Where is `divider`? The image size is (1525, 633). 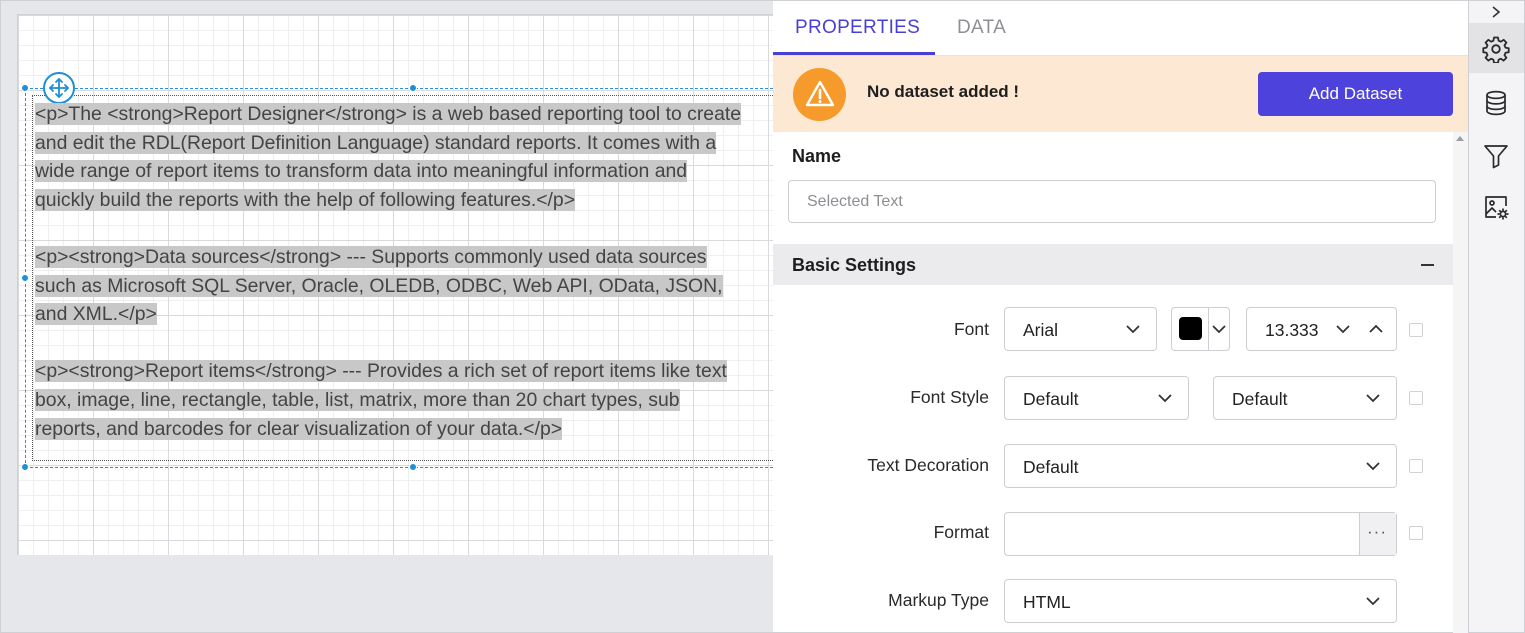
divider is located at coordinates (1208, 329).